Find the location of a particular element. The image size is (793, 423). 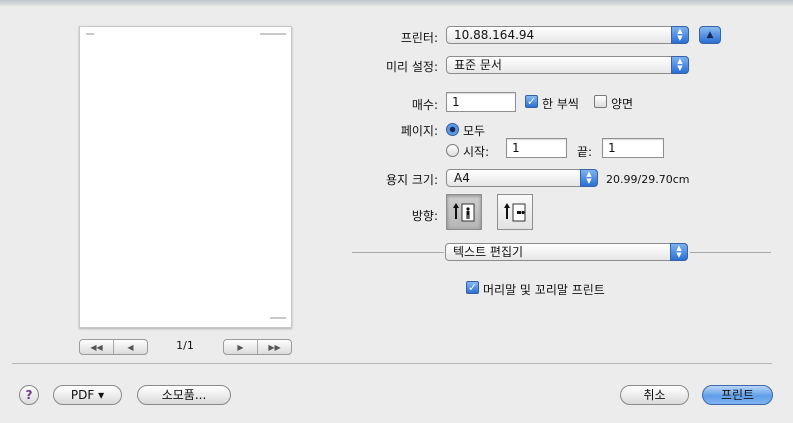

printer-value: 10.88.164.94 is located at coordinates (494, 35).